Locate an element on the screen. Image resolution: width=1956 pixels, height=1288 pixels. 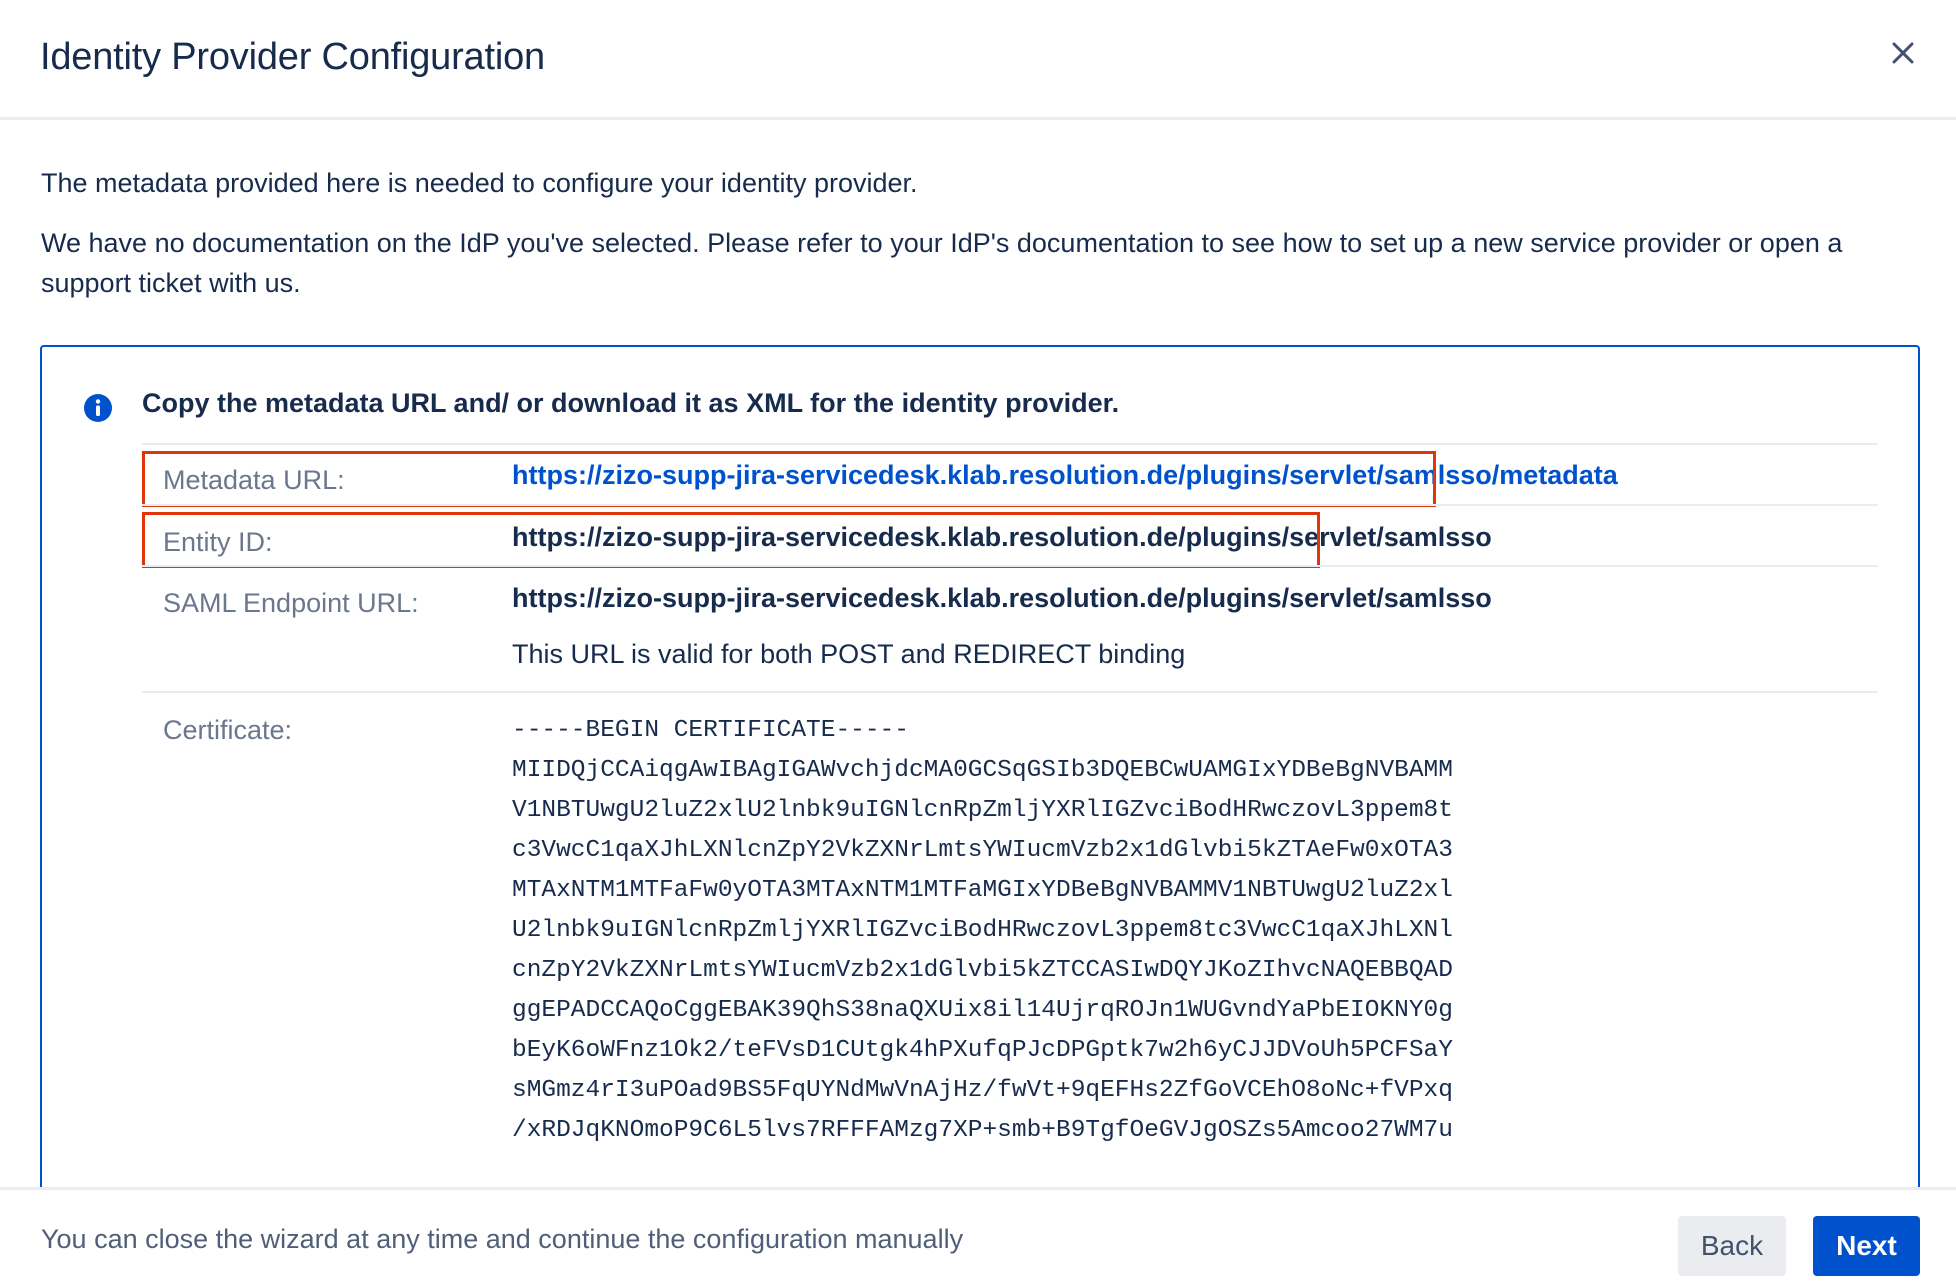
next-button: Next is located at coordinates (1866, 1246).